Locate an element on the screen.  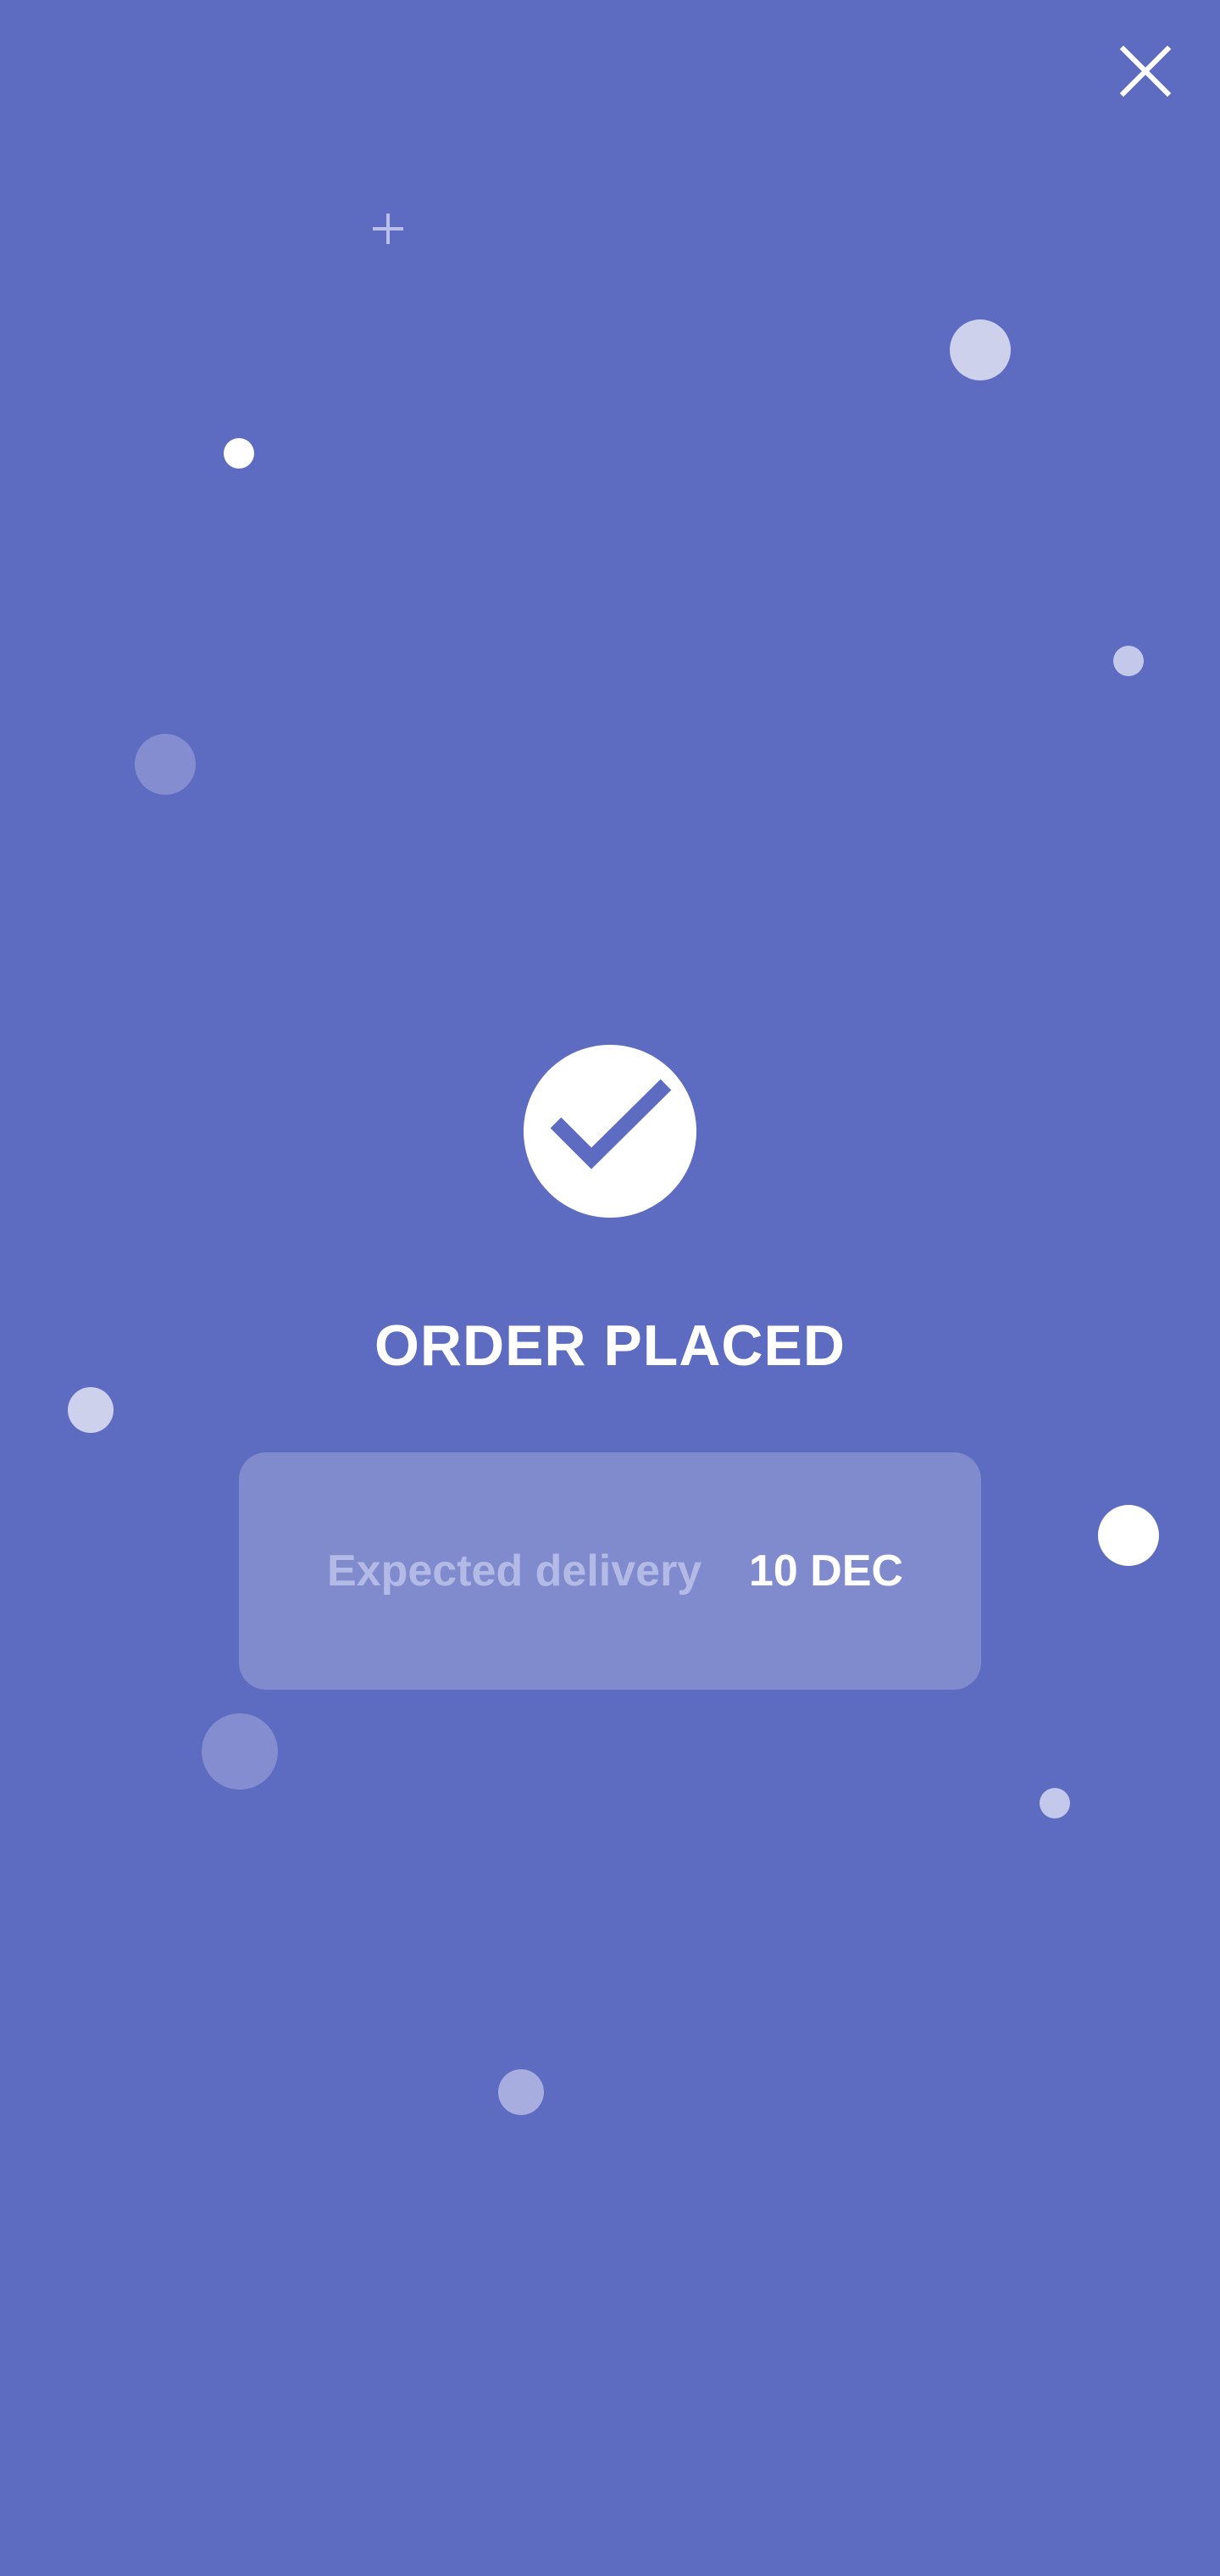
delivery-info-card: Expected delivery 10 DEC is located at coordinates (610, 1571).